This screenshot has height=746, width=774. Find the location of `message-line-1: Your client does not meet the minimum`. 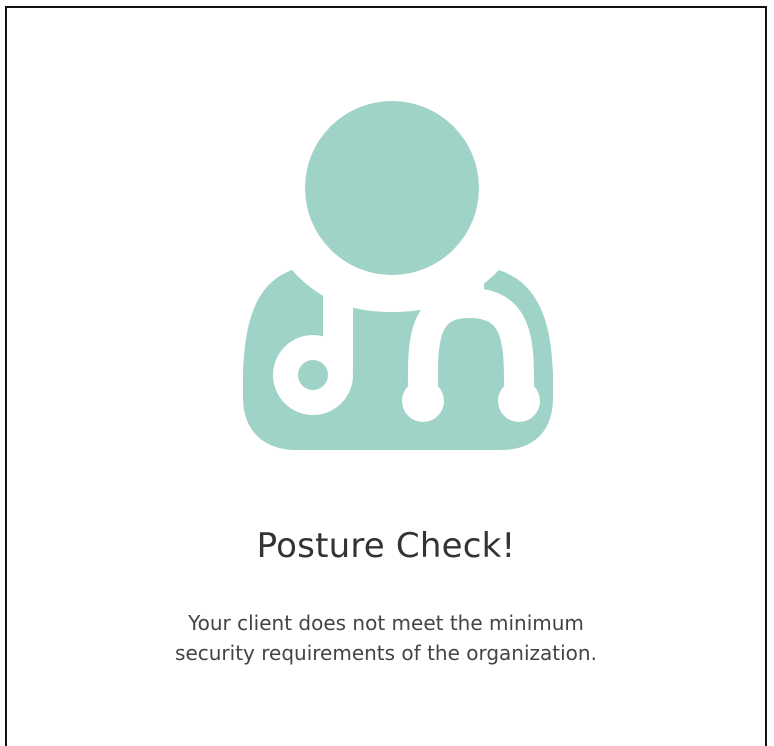

message-line-1: Your client does not meet the minimum is located at coordinates (386, 623).